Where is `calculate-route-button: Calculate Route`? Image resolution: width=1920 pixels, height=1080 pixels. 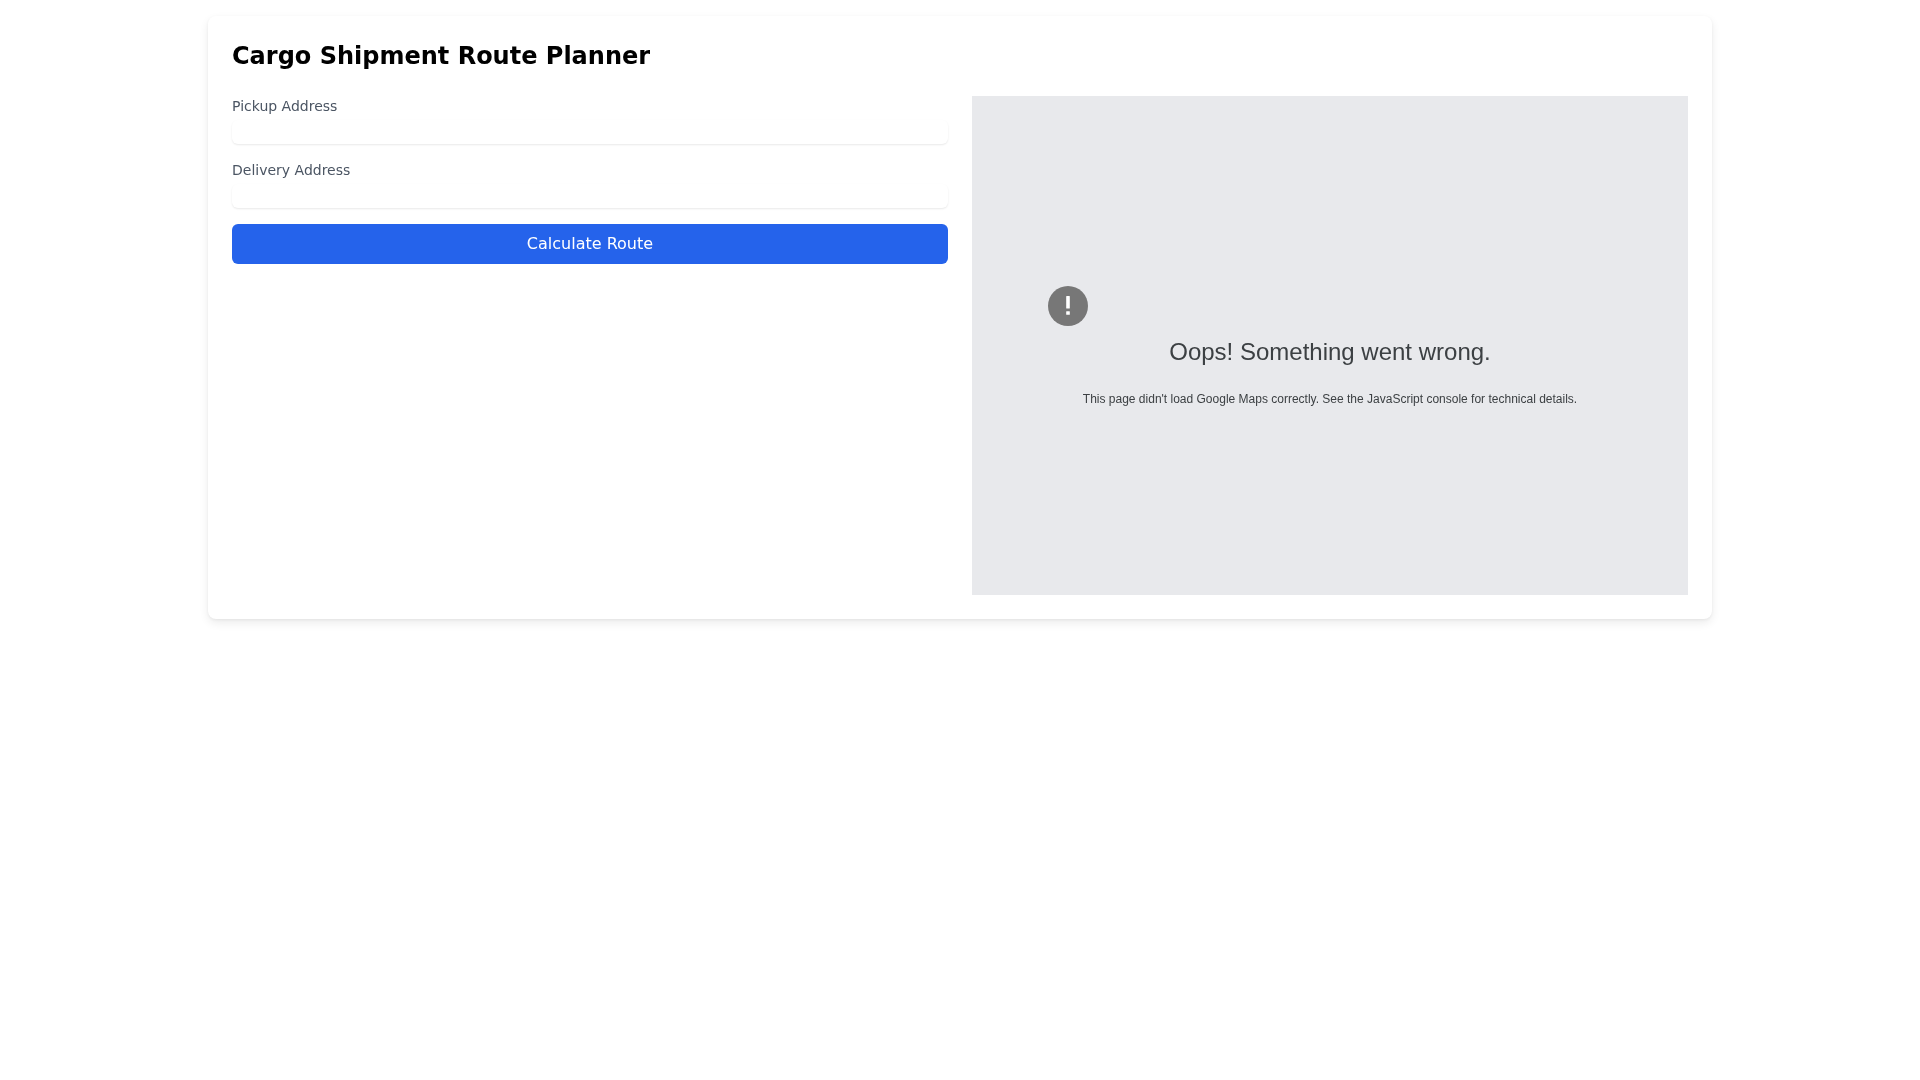
calculate-route-button: Calculate Route is located at coordinates (590, 244).